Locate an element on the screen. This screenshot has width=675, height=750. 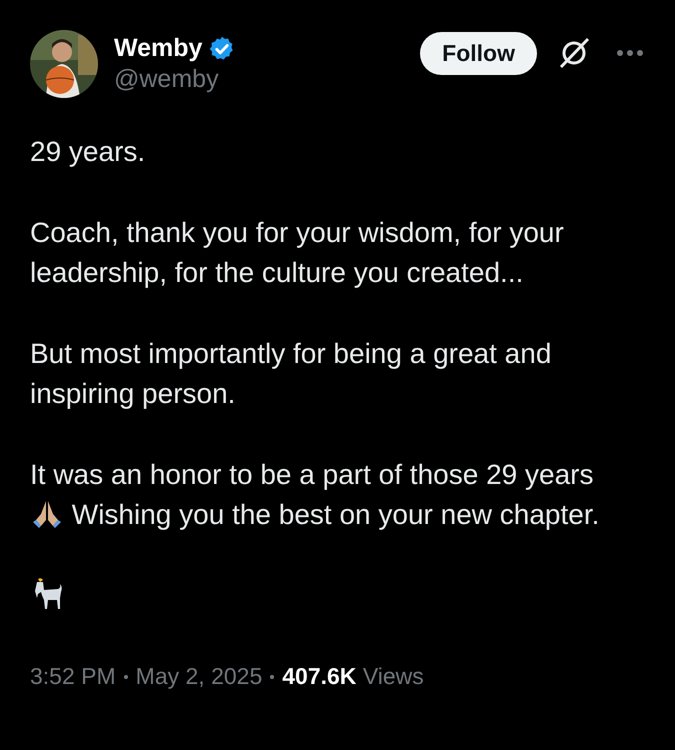
author-name: Wemby is located at coordinates (158, 48).